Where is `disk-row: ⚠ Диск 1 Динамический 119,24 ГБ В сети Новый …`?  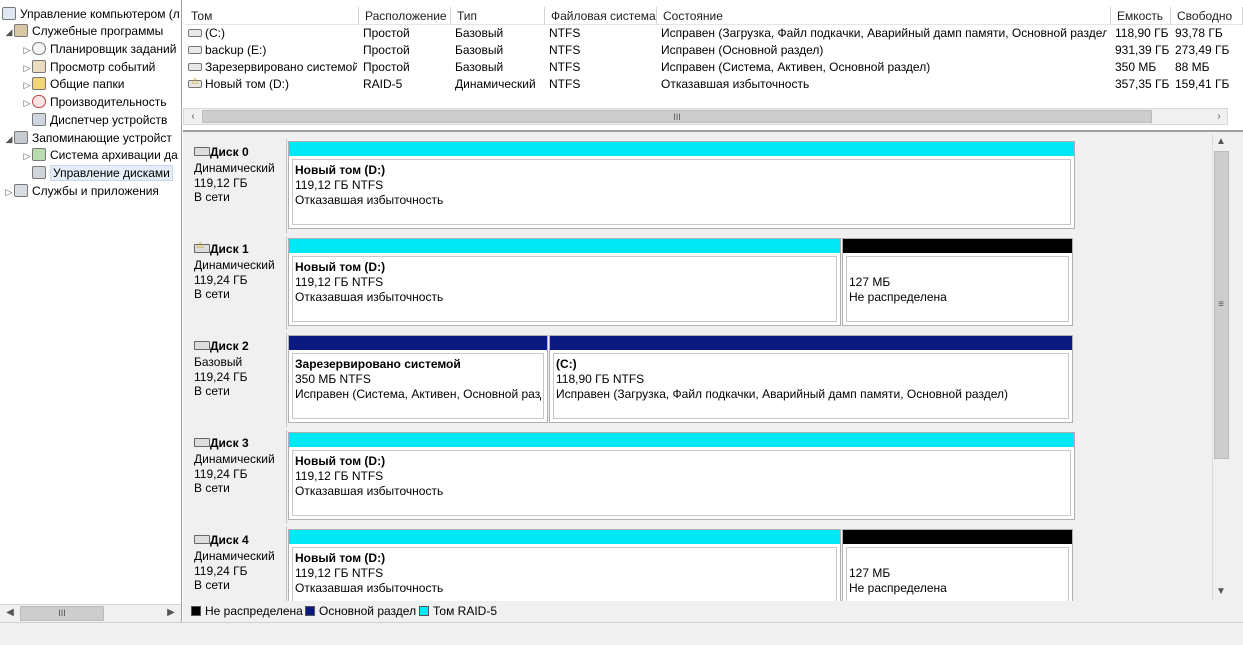
disk-row: ⚠ Диск 1 Динамический 119,24 ГБ В сети Новый … is located at coordinates (630, 283).